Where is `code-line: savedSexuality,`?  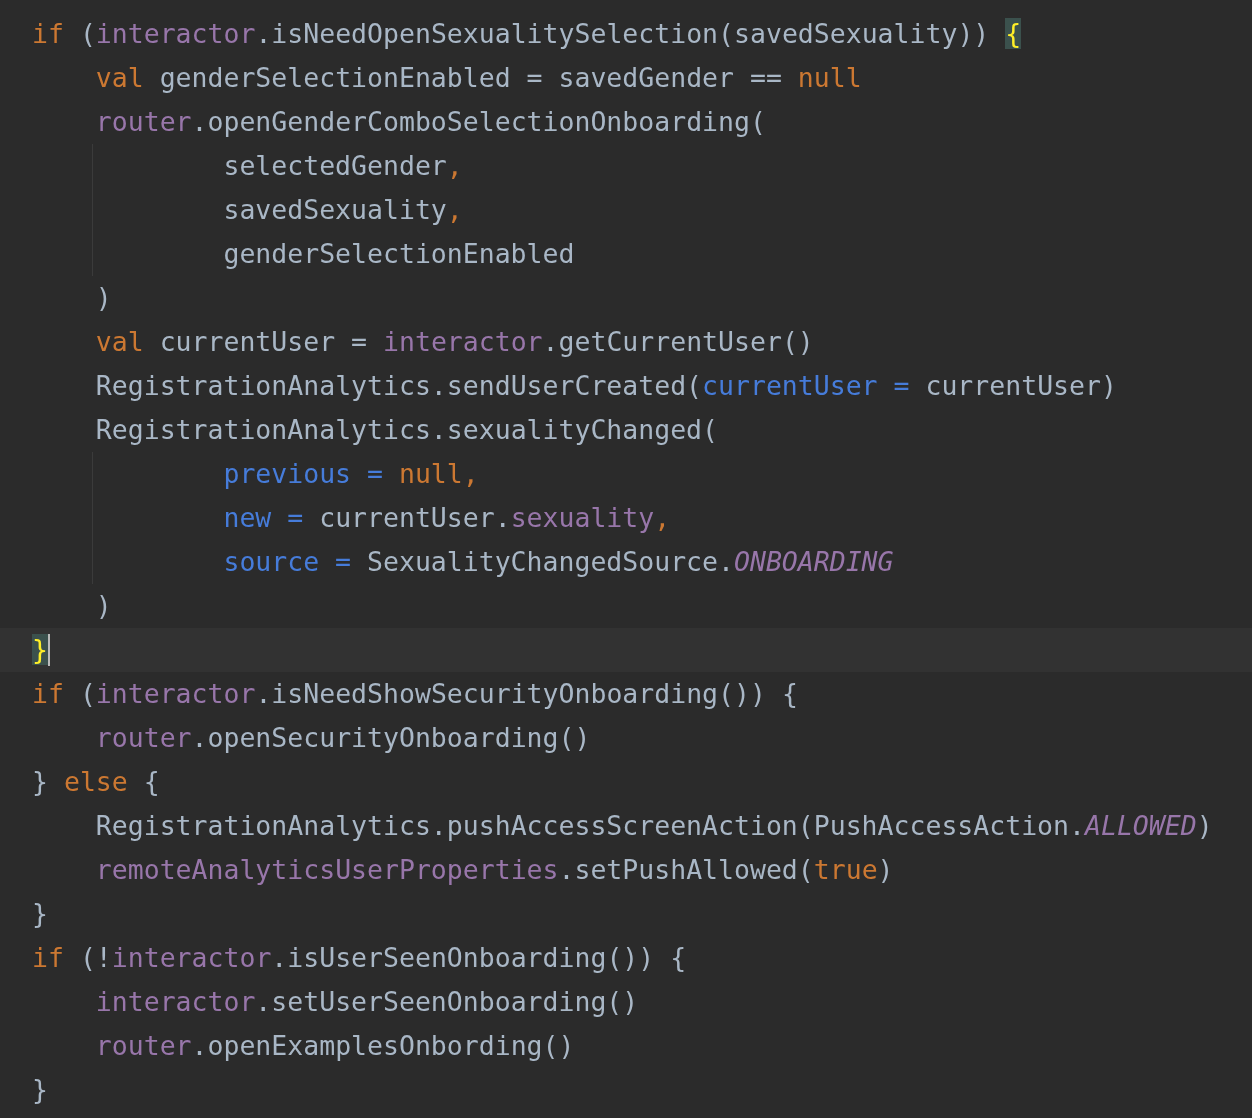
code-line: savedSexuality, is located at coordinates (343, 210).